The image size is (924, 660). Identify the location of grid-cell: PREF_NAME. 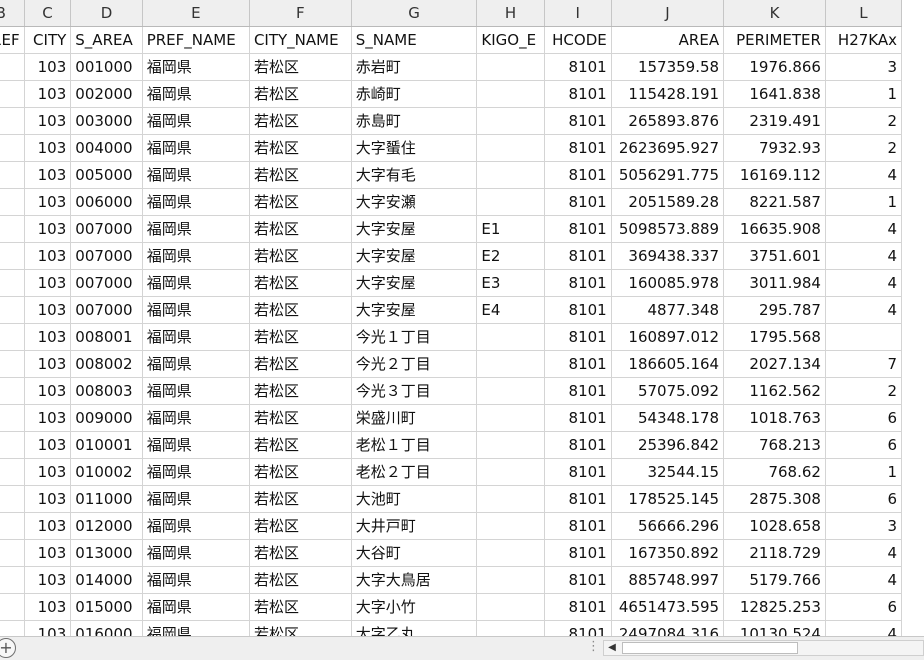
(196, 40).